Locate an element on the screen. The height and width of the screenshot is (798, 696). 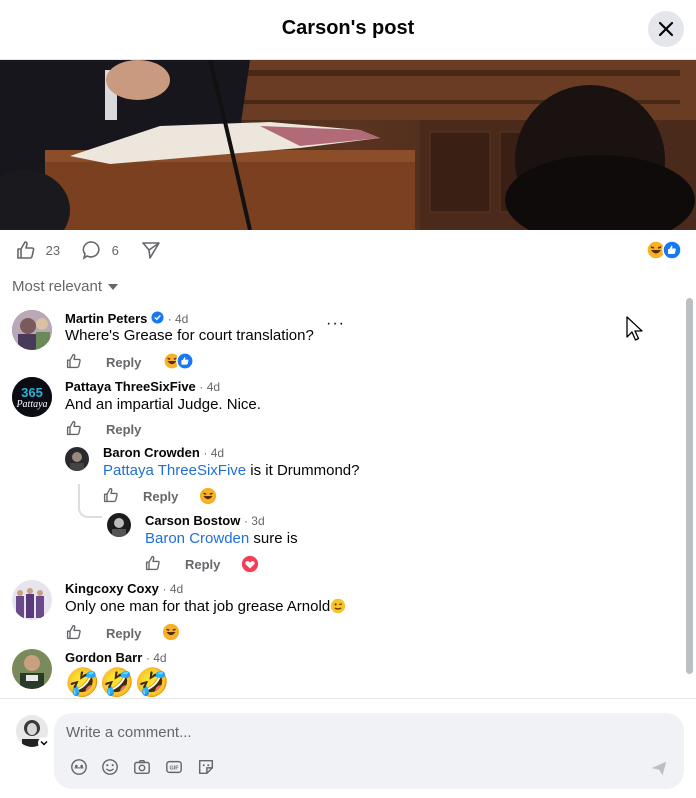
mouse-cursor-icon is located at coordinates (634, 328).